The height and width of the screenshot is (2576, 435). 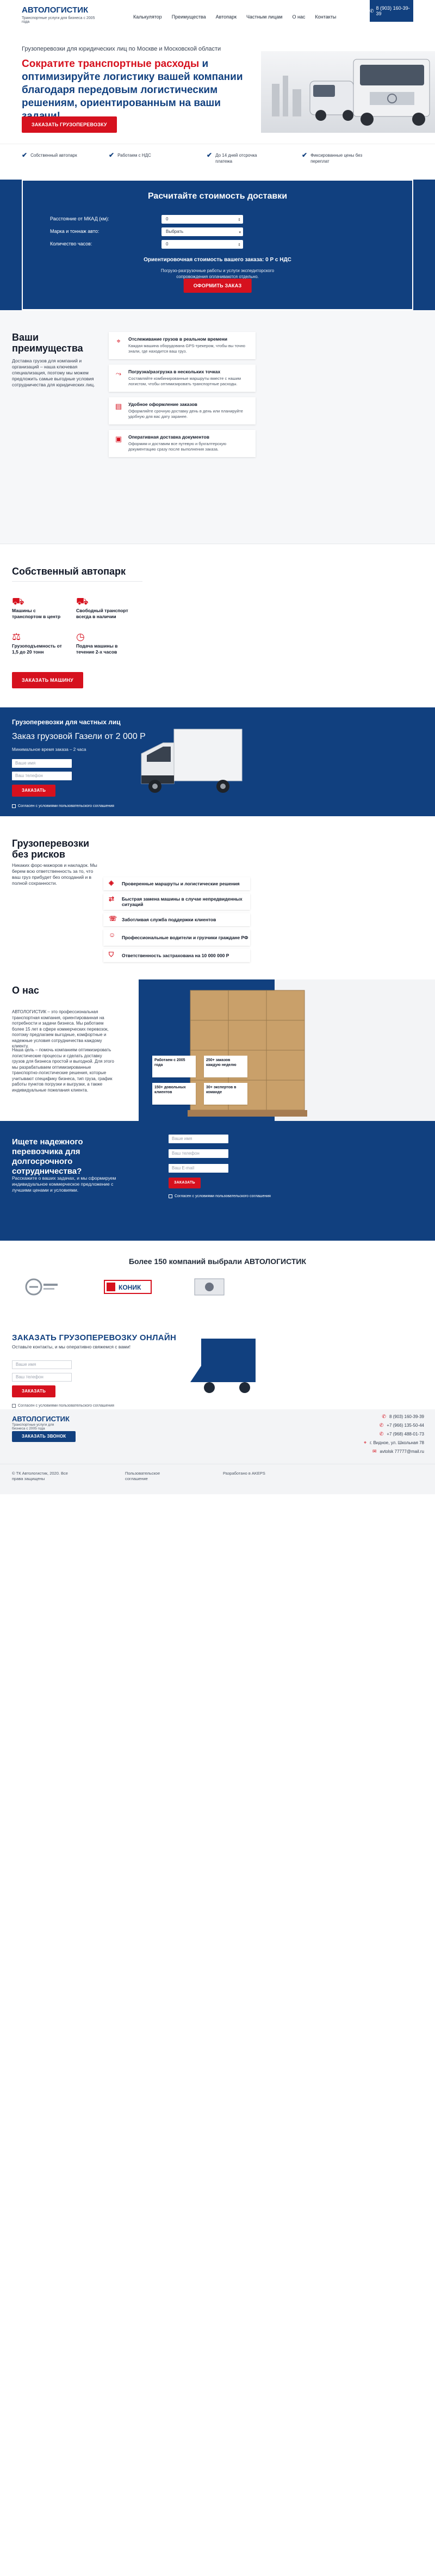 I want to click on calculator-title: Расчитайте стоимость доставки, so click(x=217, y=196).